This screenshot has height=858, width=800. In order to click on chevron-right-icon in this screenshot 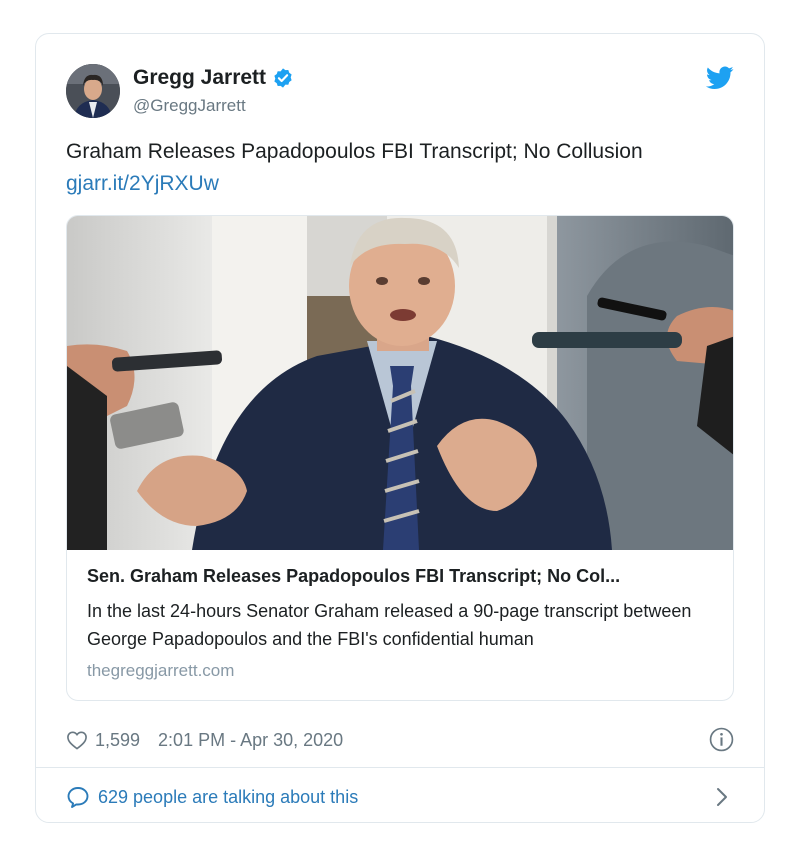, I will do `click(722, 797)`.